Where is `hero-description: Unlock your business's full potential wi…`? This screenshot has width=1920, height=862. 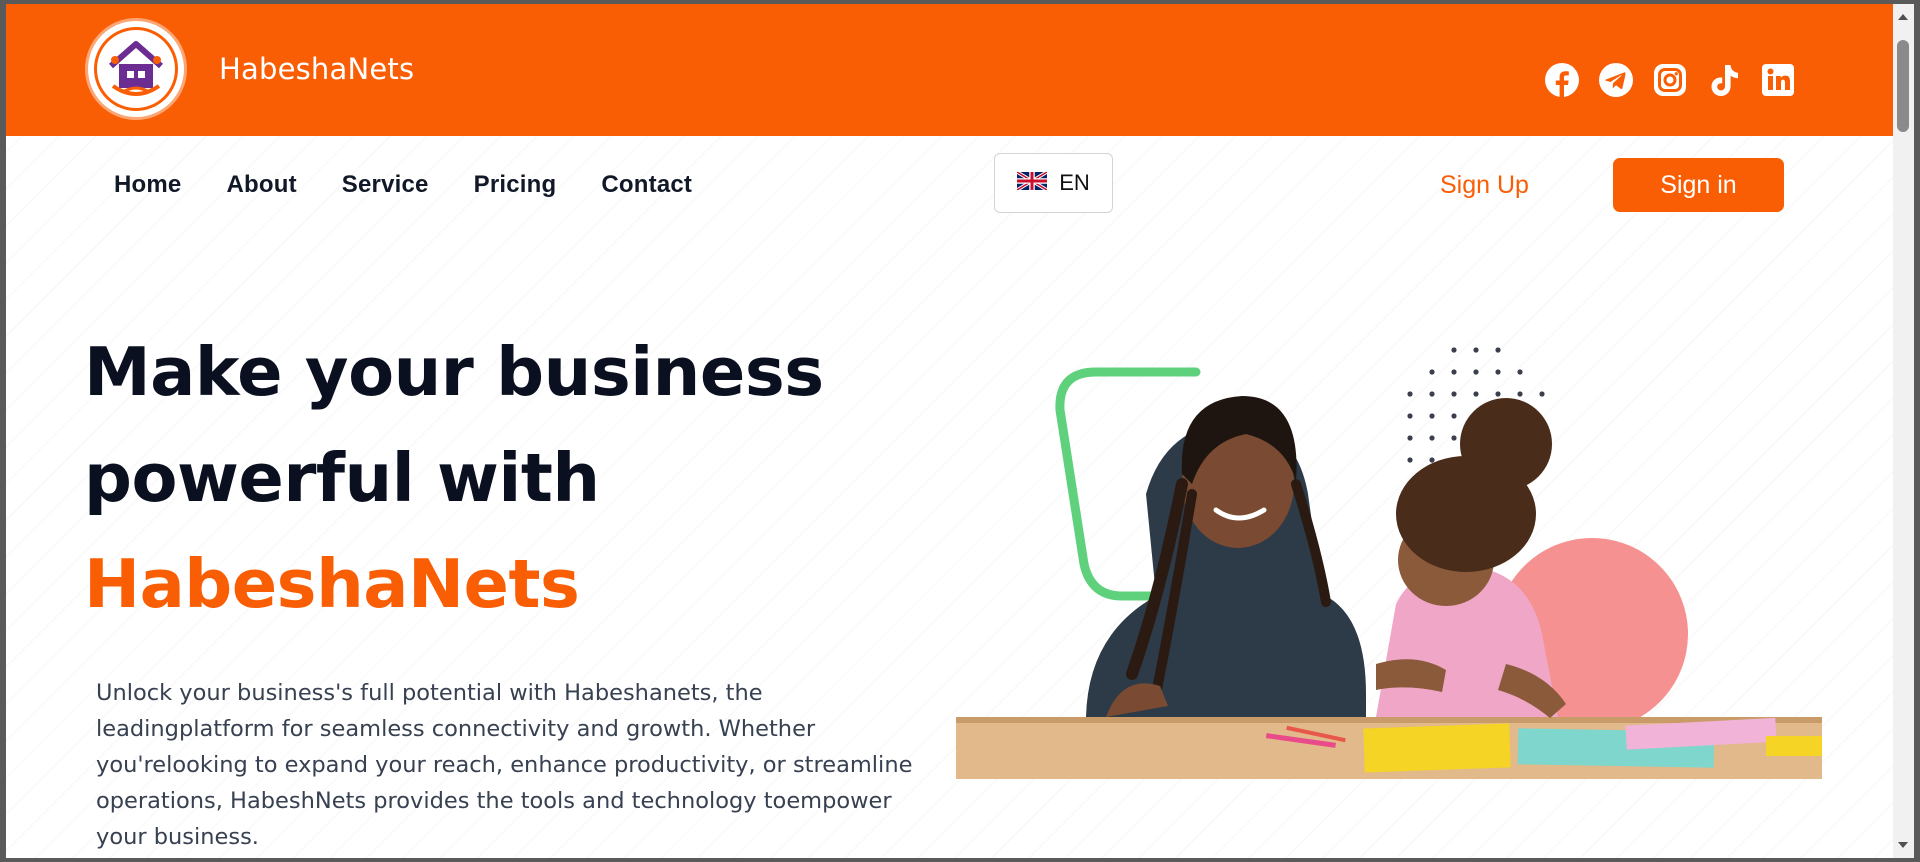 hero-description: Unlock your business's full potential wi… is located at coordinates (504, 764).